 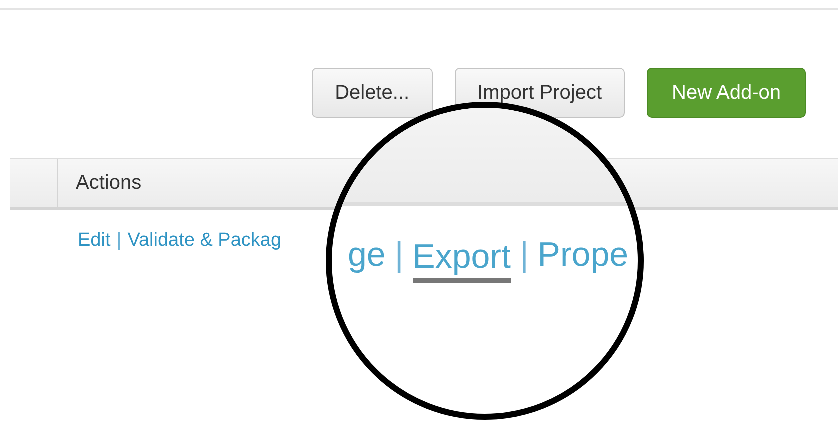 What do you see at coordinates (205, 241) in the screenshot?
I see `action-link: Validate & Packag` at bounding box center [205, 241].